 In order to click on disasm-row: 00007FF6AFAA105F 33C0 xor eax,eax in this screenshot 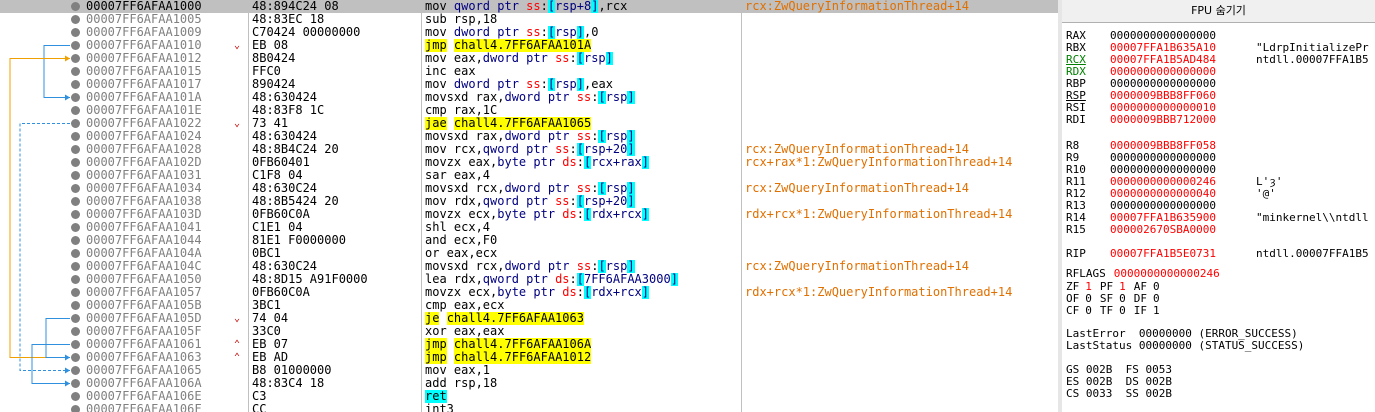, I will do `click(529, 331)`.